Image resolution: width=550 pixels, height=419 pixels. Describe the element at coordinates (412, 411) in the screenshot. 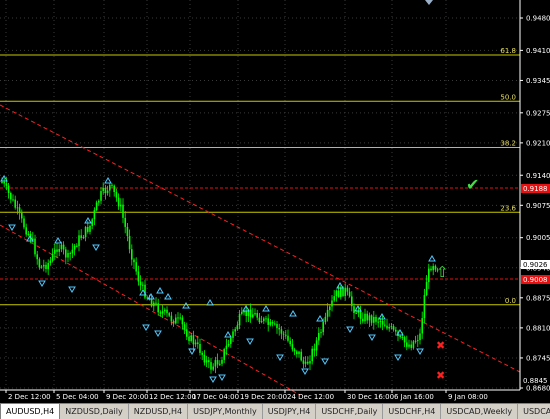

I see `chart-tab: USDCHF,H4` at that location.